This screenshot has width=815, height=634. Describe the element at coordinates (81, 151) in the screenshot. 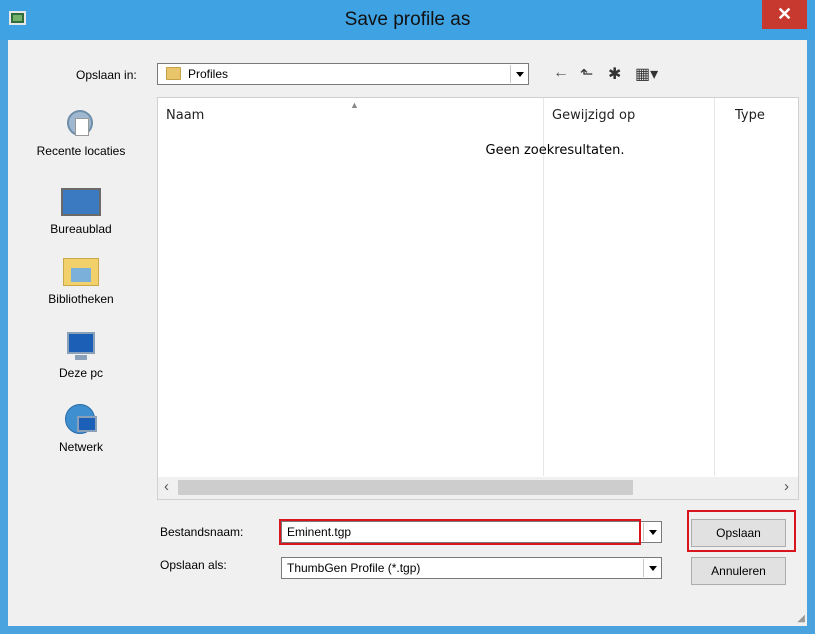

I see `place-label: Recente locaties` at that location.